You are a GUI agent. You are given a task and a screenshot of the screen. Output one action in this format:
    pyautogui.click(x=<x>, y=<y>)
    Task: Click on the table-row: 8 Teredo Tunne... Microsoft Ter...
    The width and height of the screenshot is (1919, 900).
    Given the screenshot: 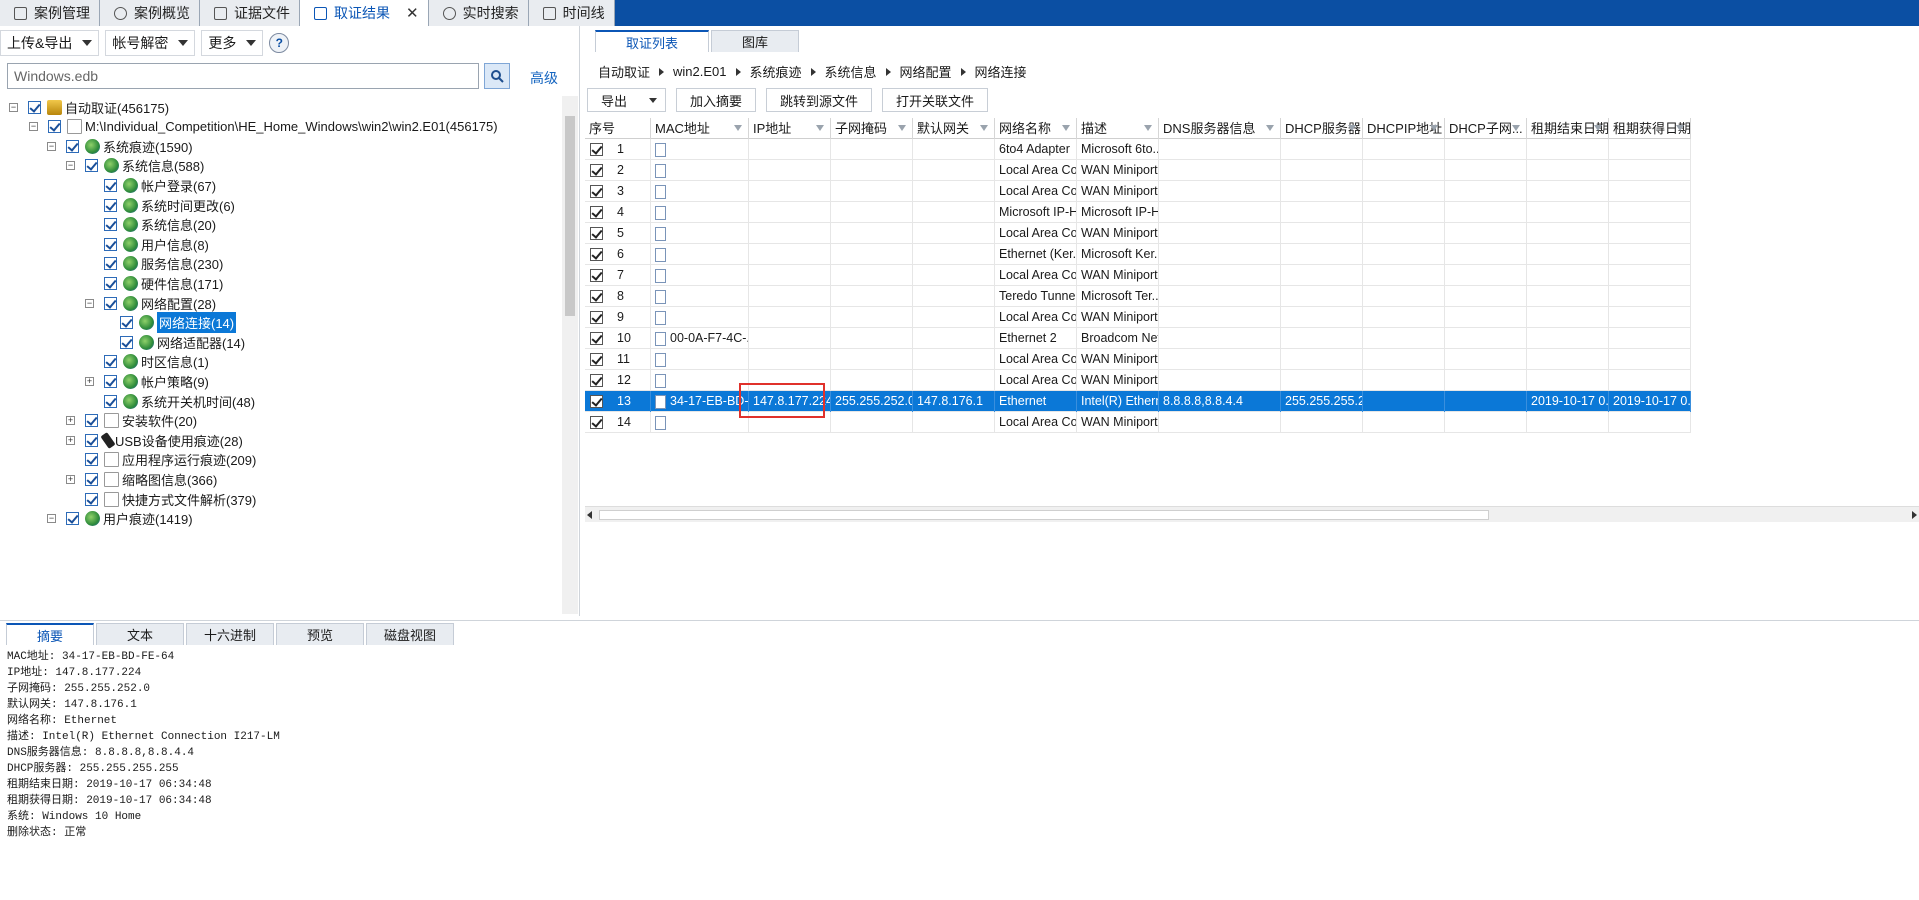 What is the action you would take?
    pyautogui.click(x=1138, y=296)
    